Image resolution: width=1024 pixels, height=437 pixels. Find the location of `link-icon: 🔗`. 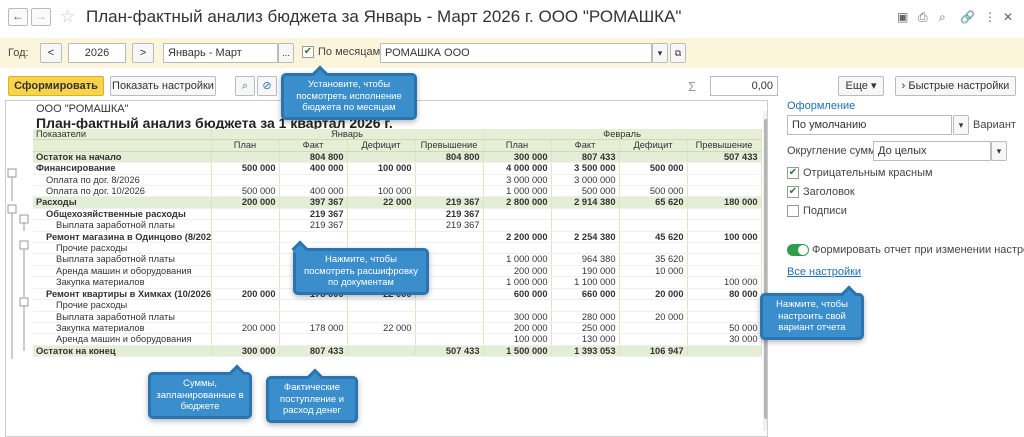

link-icon: 🔗 is located at coordinates (967, 17).